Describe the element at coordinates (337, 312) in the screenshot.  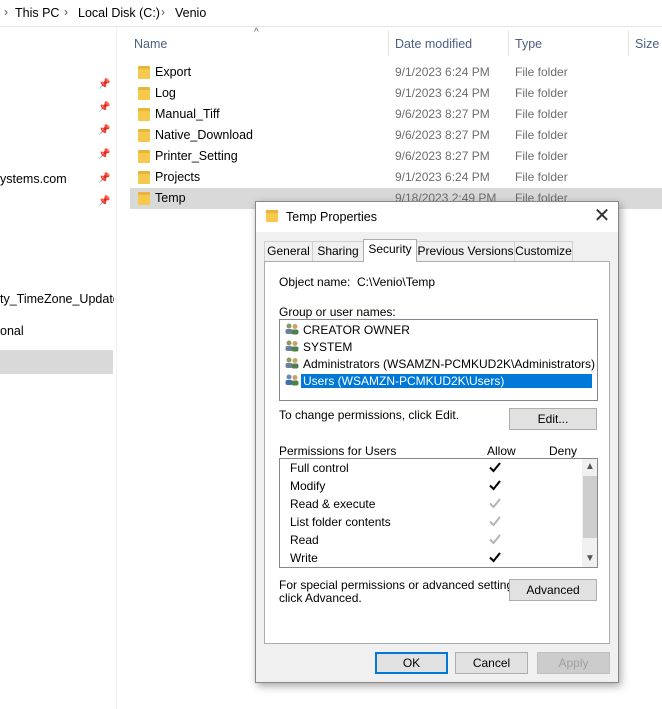
I see `group-names-label: Group or user names:` at that location.